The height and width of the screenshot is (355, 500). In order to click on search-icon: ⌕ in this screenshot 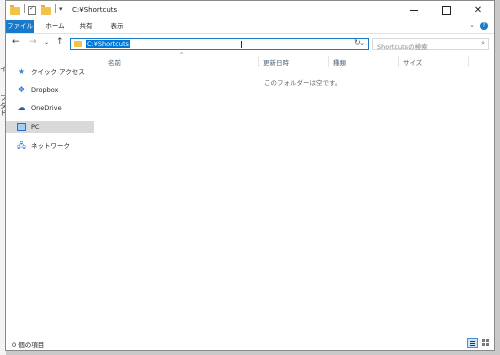, I will do `click(483, 43)`.